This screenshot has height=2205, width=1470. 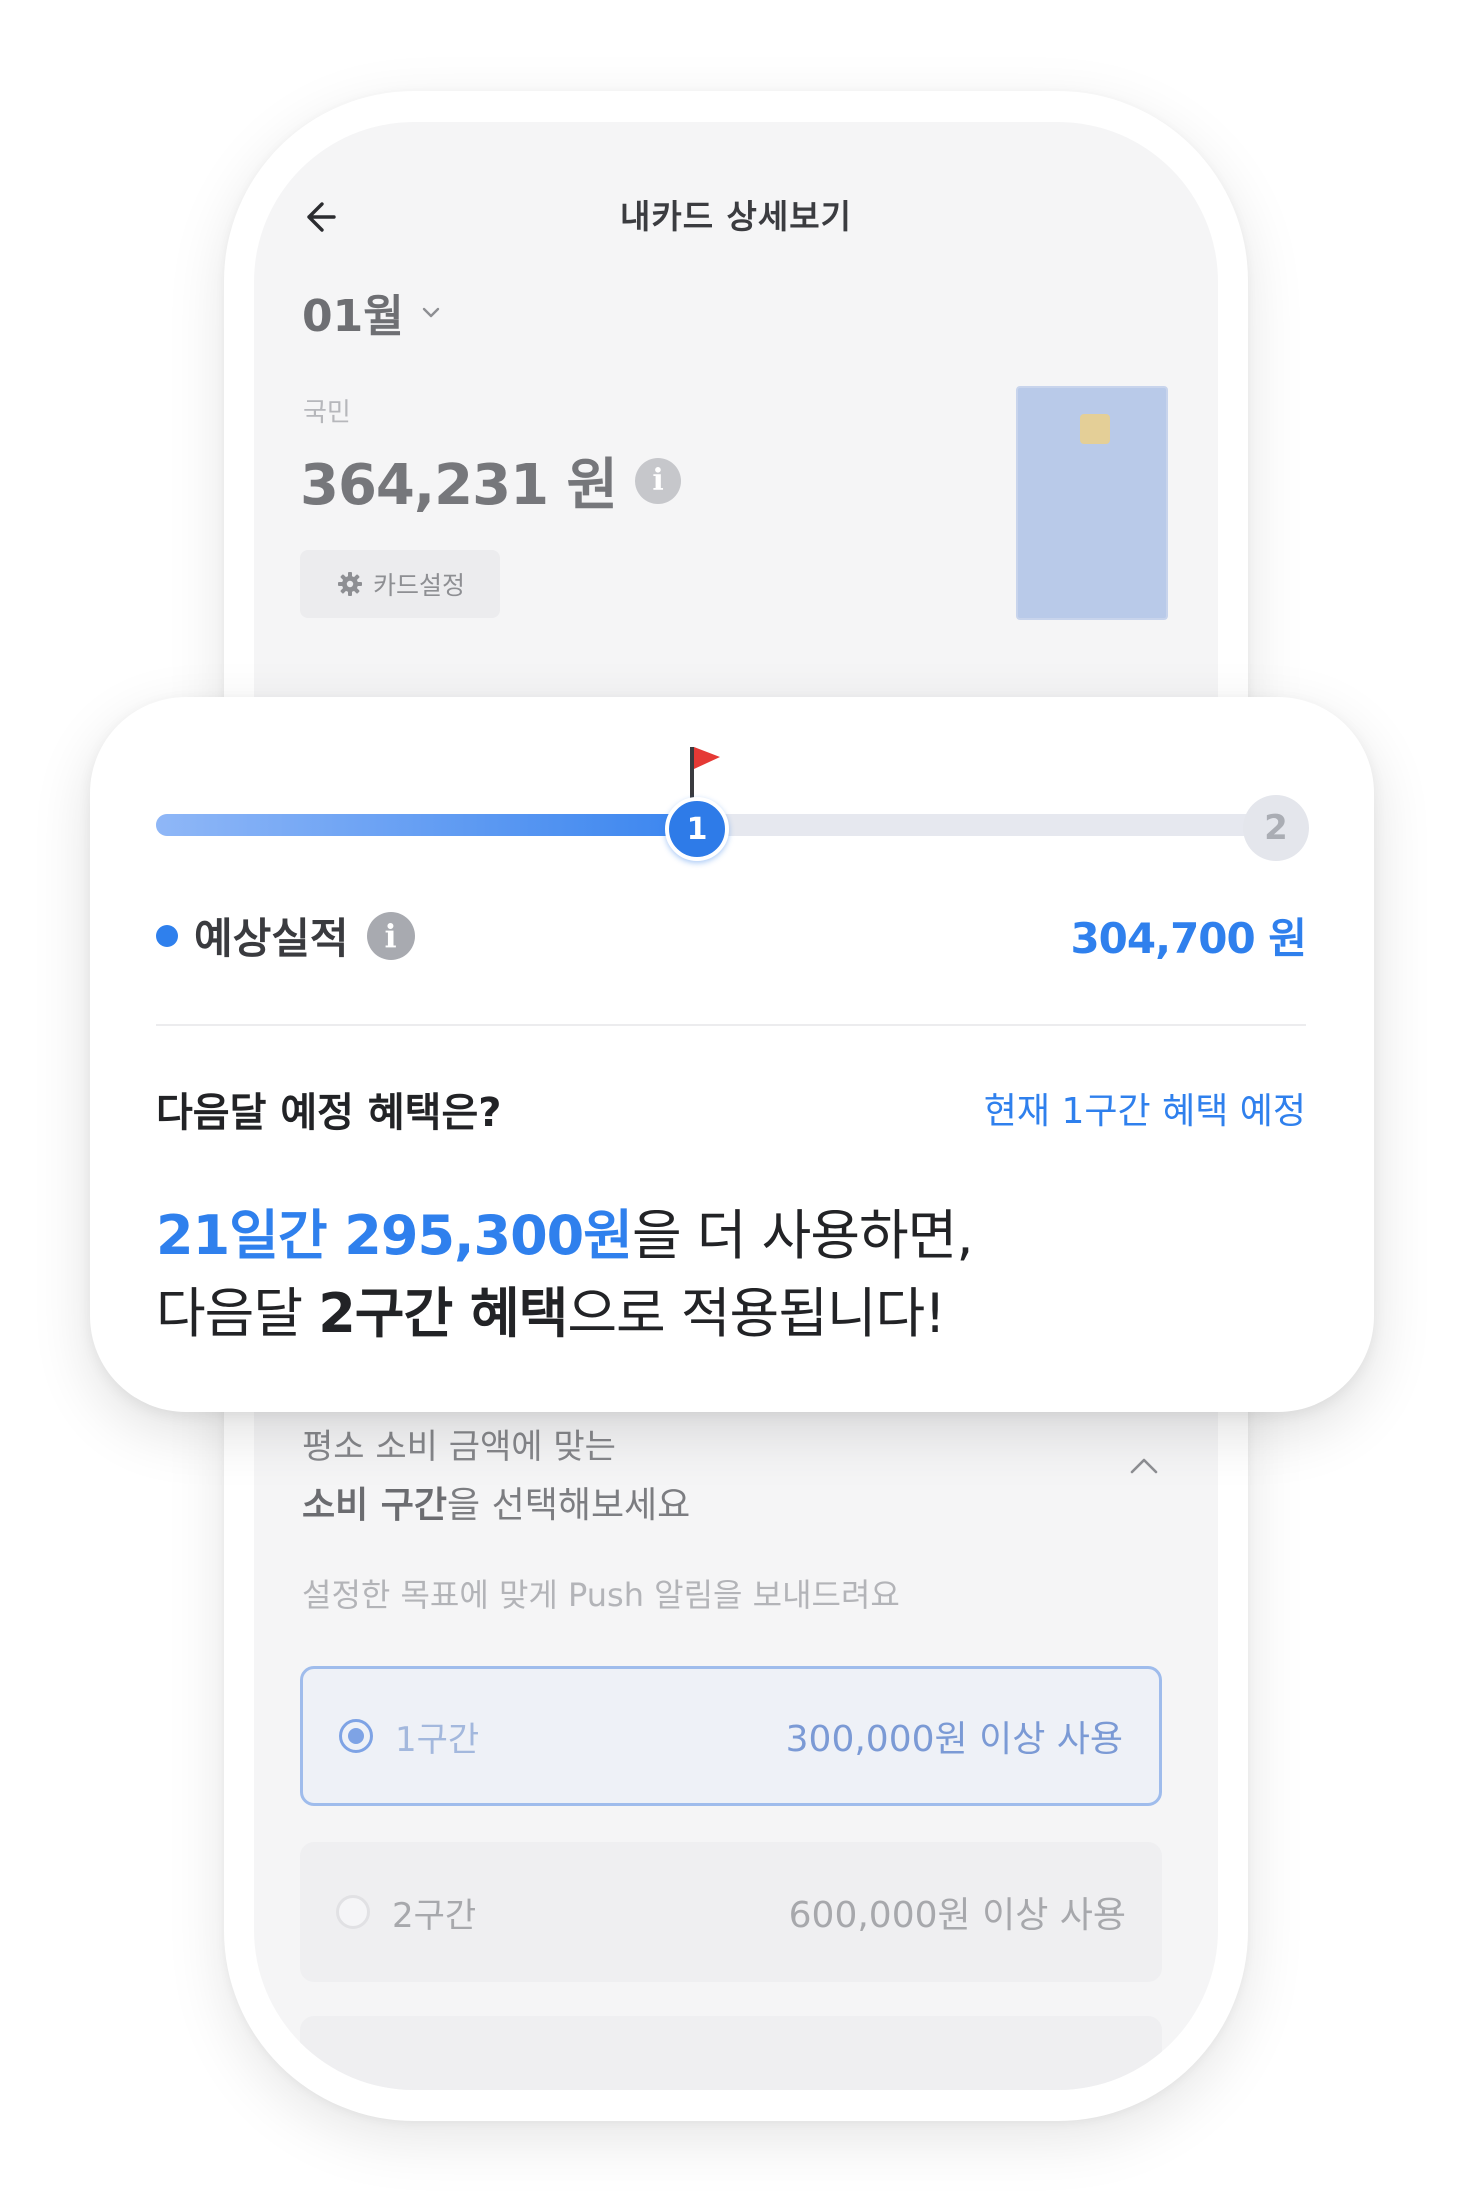 I want to click on current-tier-status: 현재 1구간 혜택 예정, so click(x=1144, y=1111).